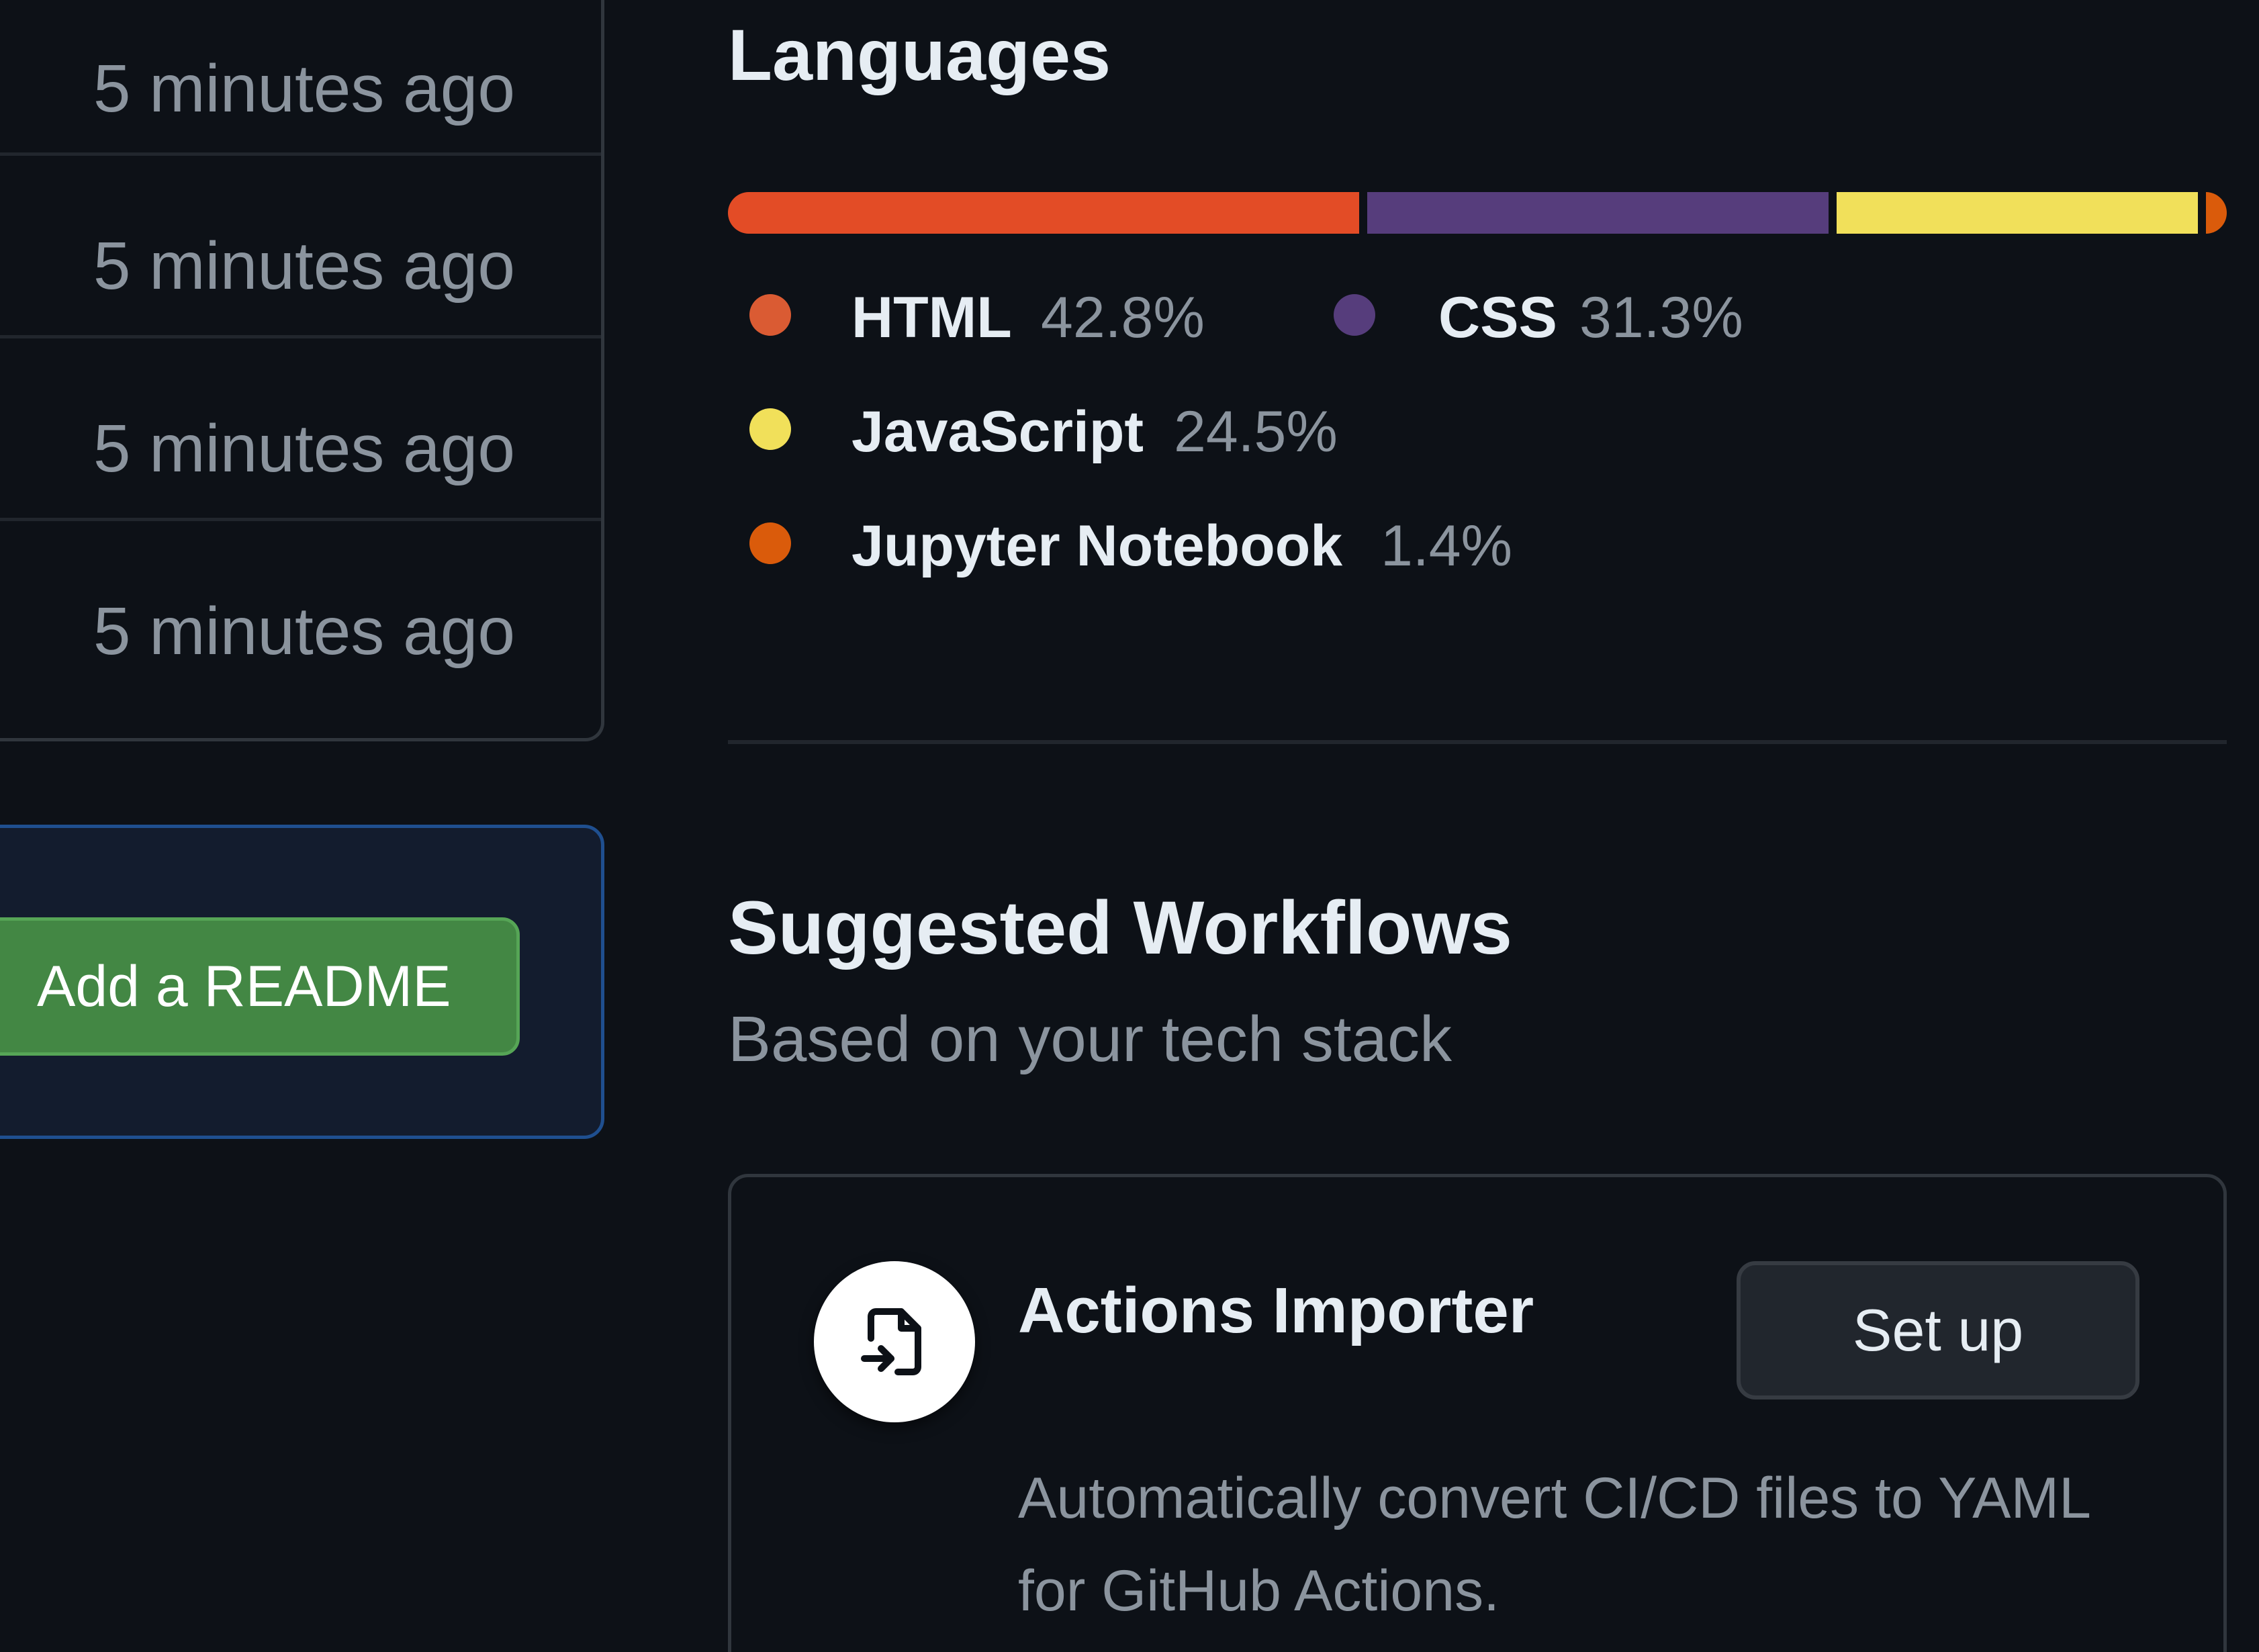  What do you see at coordinates (1256, 432) in the screenshot?
I see `language-percent: 24.5%` at bounding box center [1256, 432].